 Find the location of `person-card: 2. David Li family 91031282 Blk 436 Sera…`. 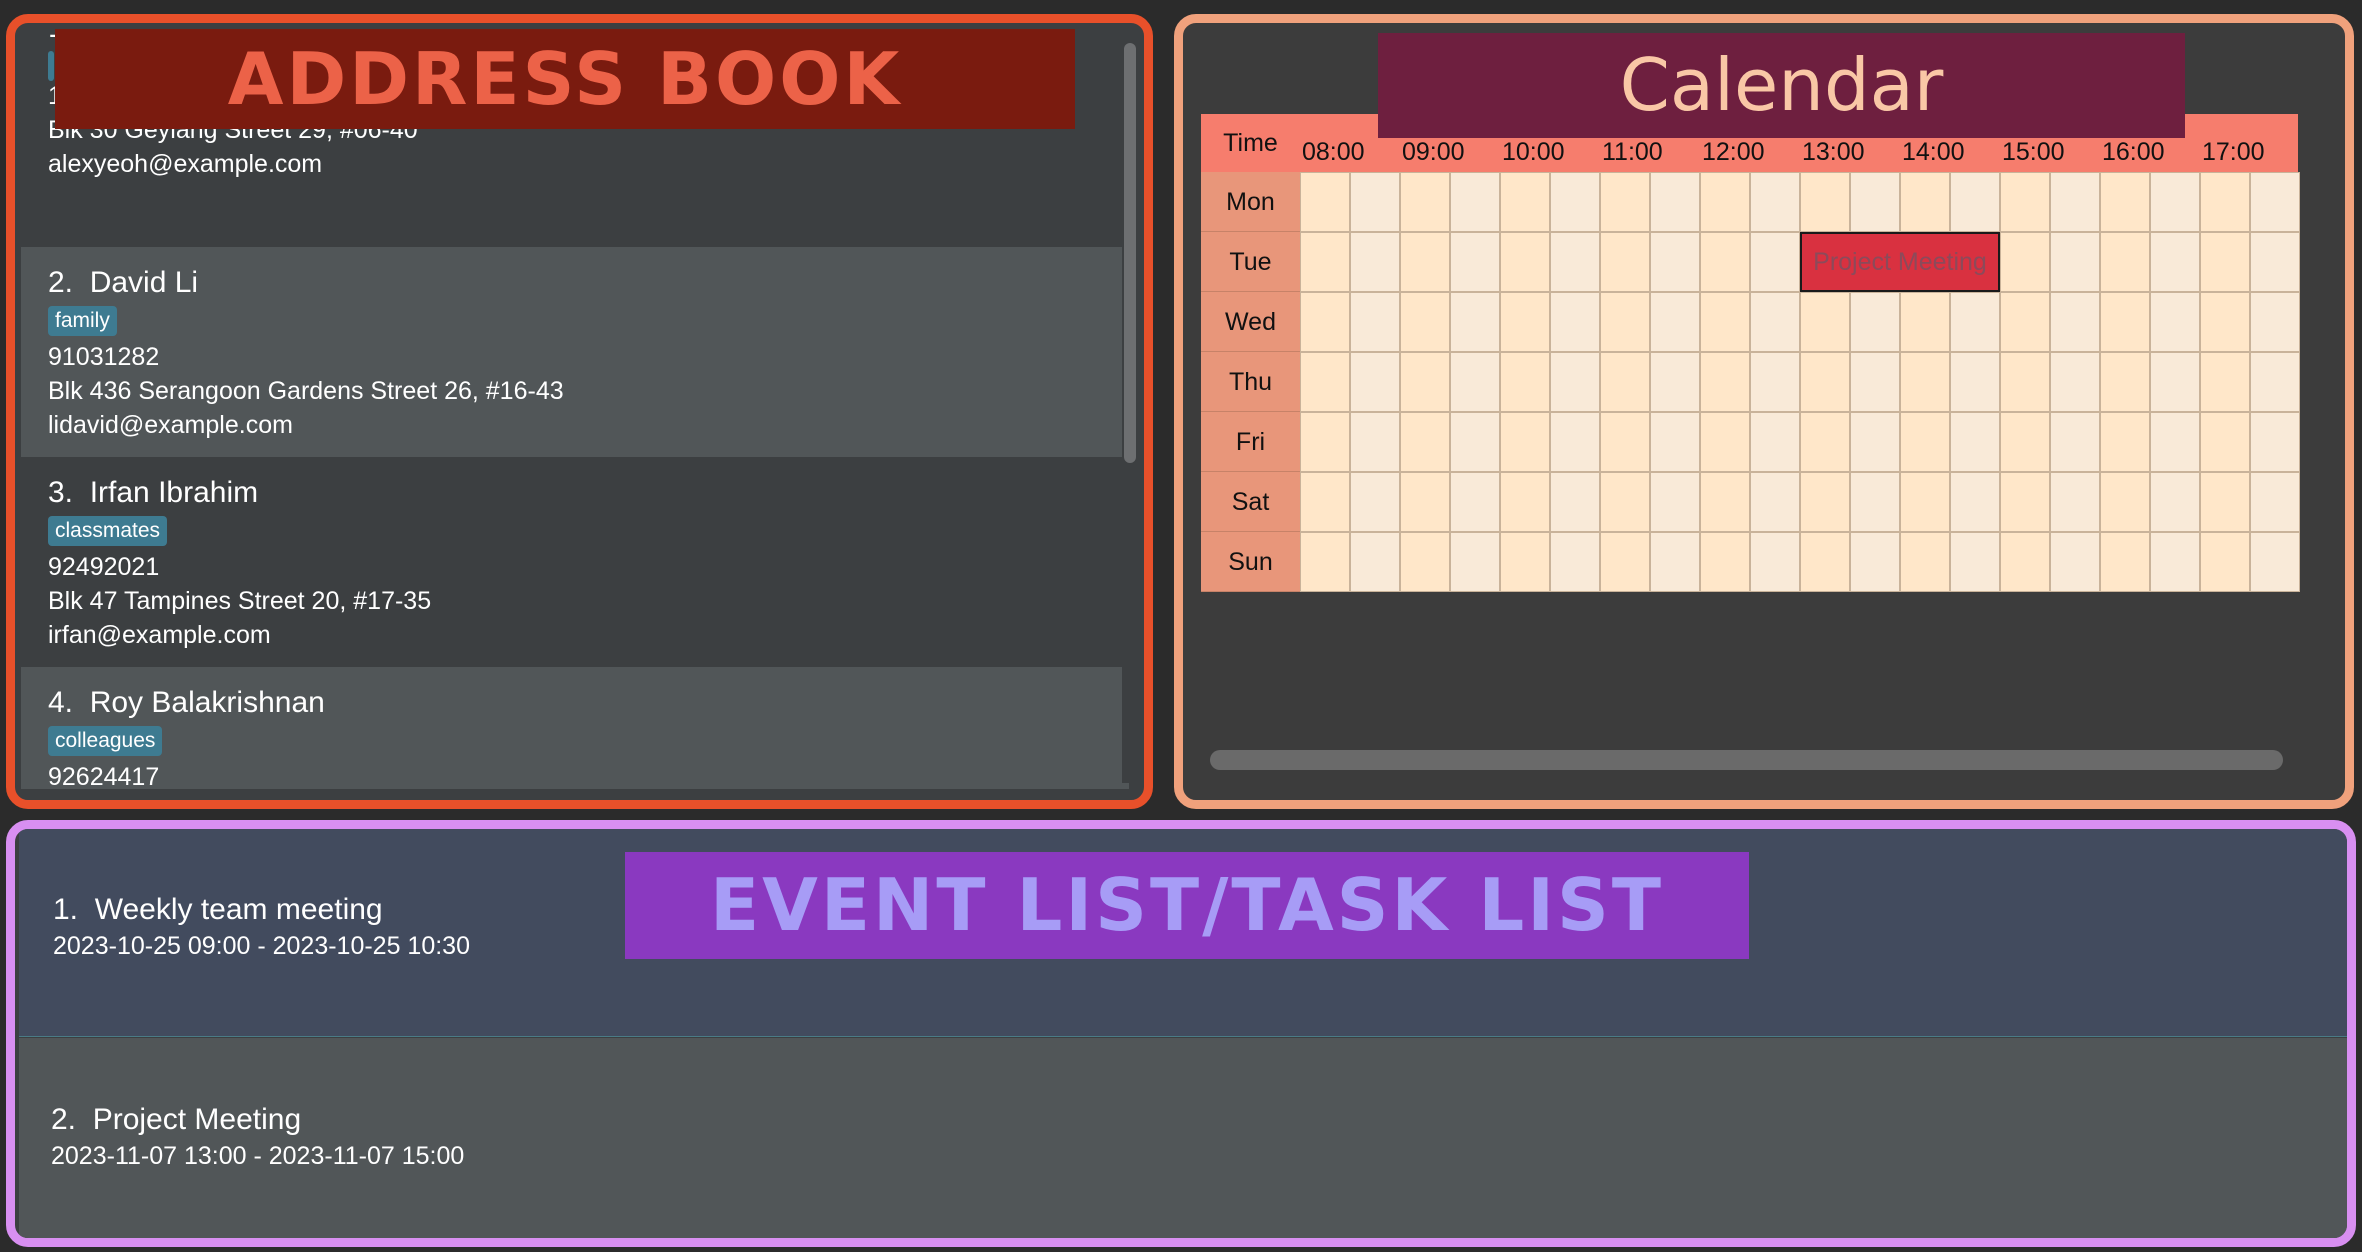

person-card: 2. David Li family 91031282 Blk 436 Sera… is located at coordinates (575, 352).